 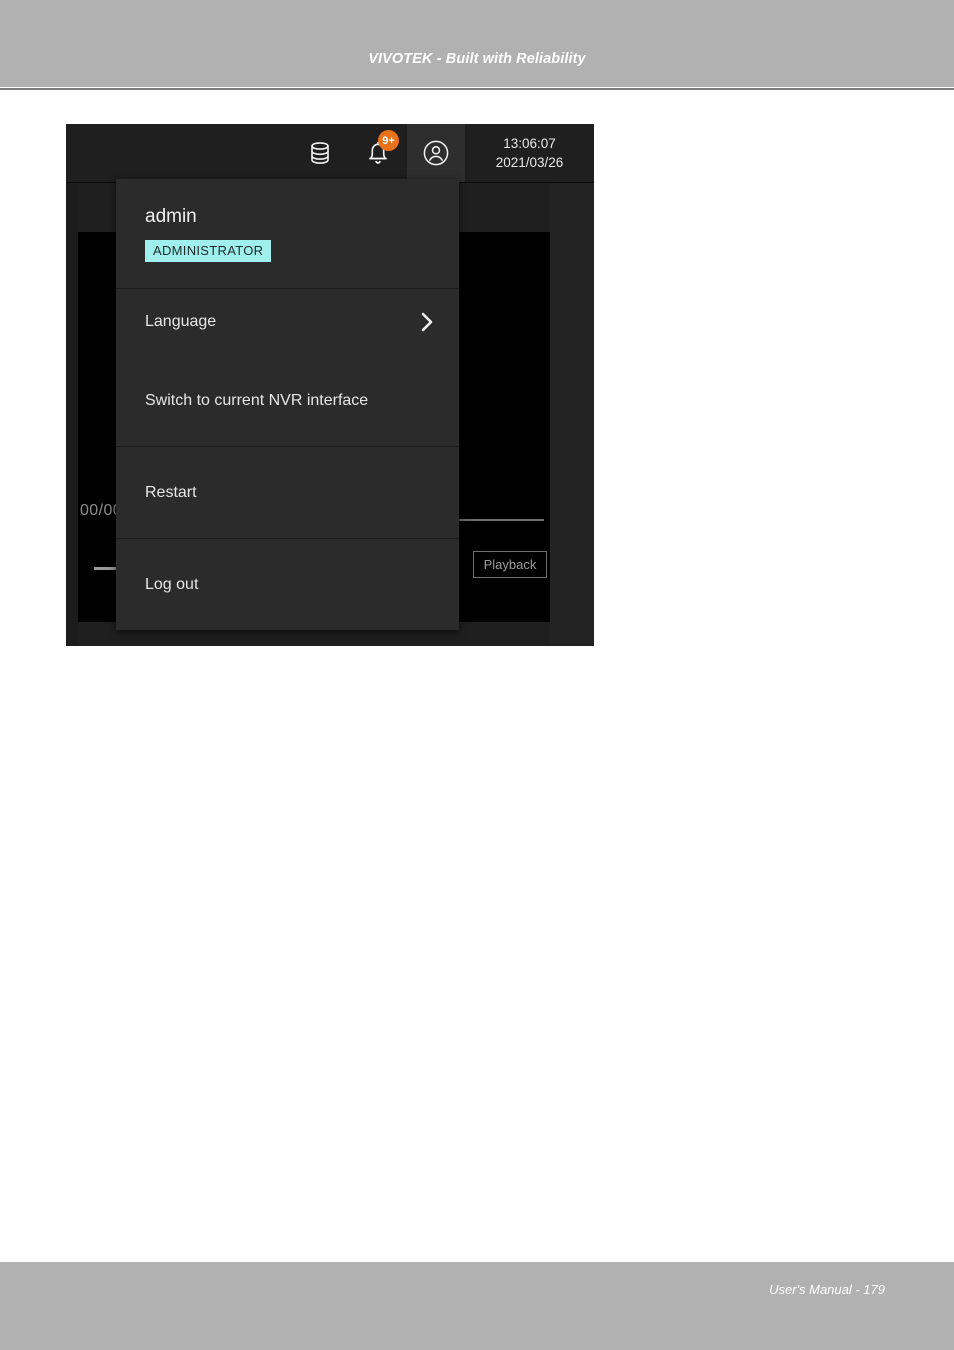 What do you see at coordinates (171, 216) in the screenshot?
I see `menu-username: admin` at bounding box center [171, 216].